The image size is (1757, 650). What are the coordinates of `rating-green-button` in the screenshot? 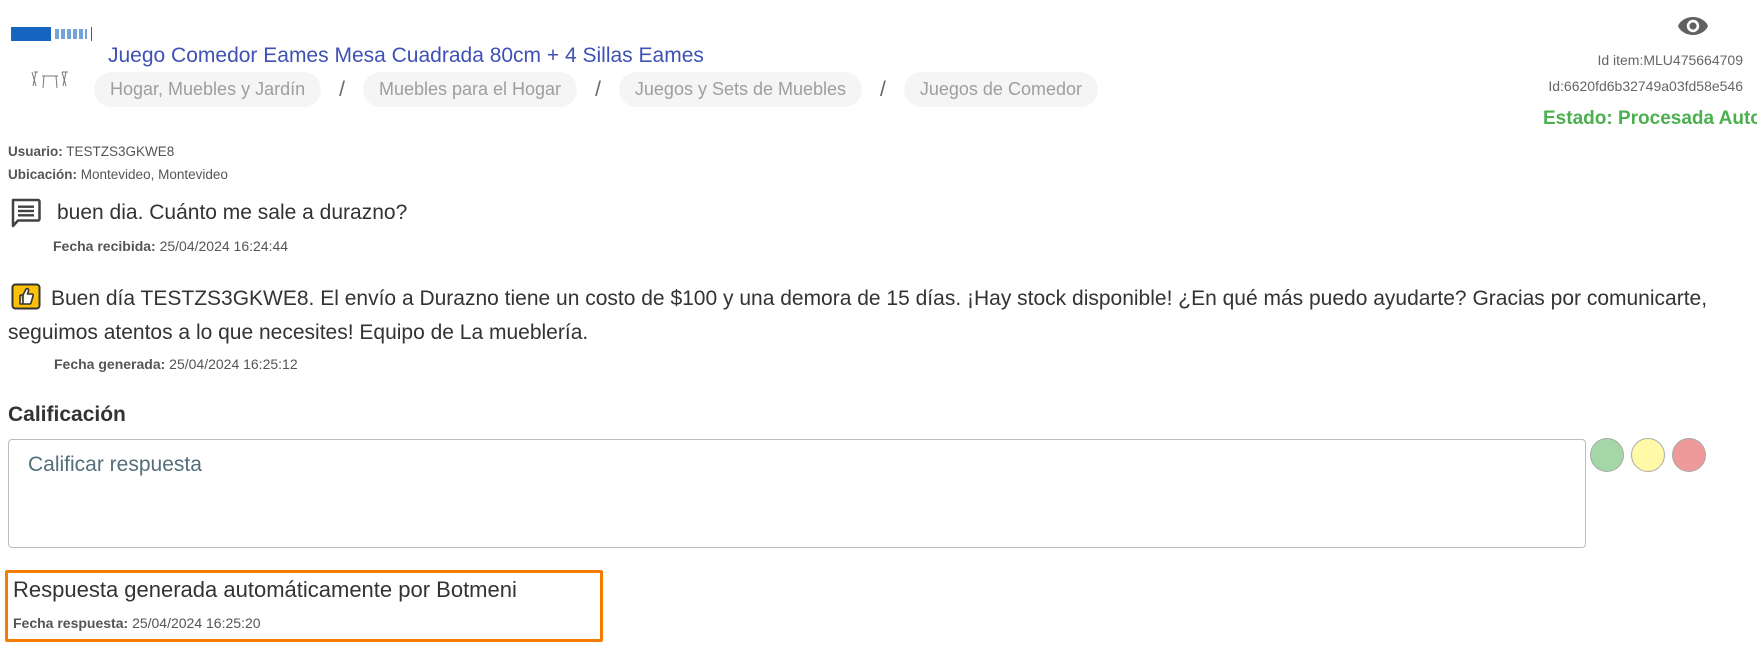 It's located at (1607, 455).